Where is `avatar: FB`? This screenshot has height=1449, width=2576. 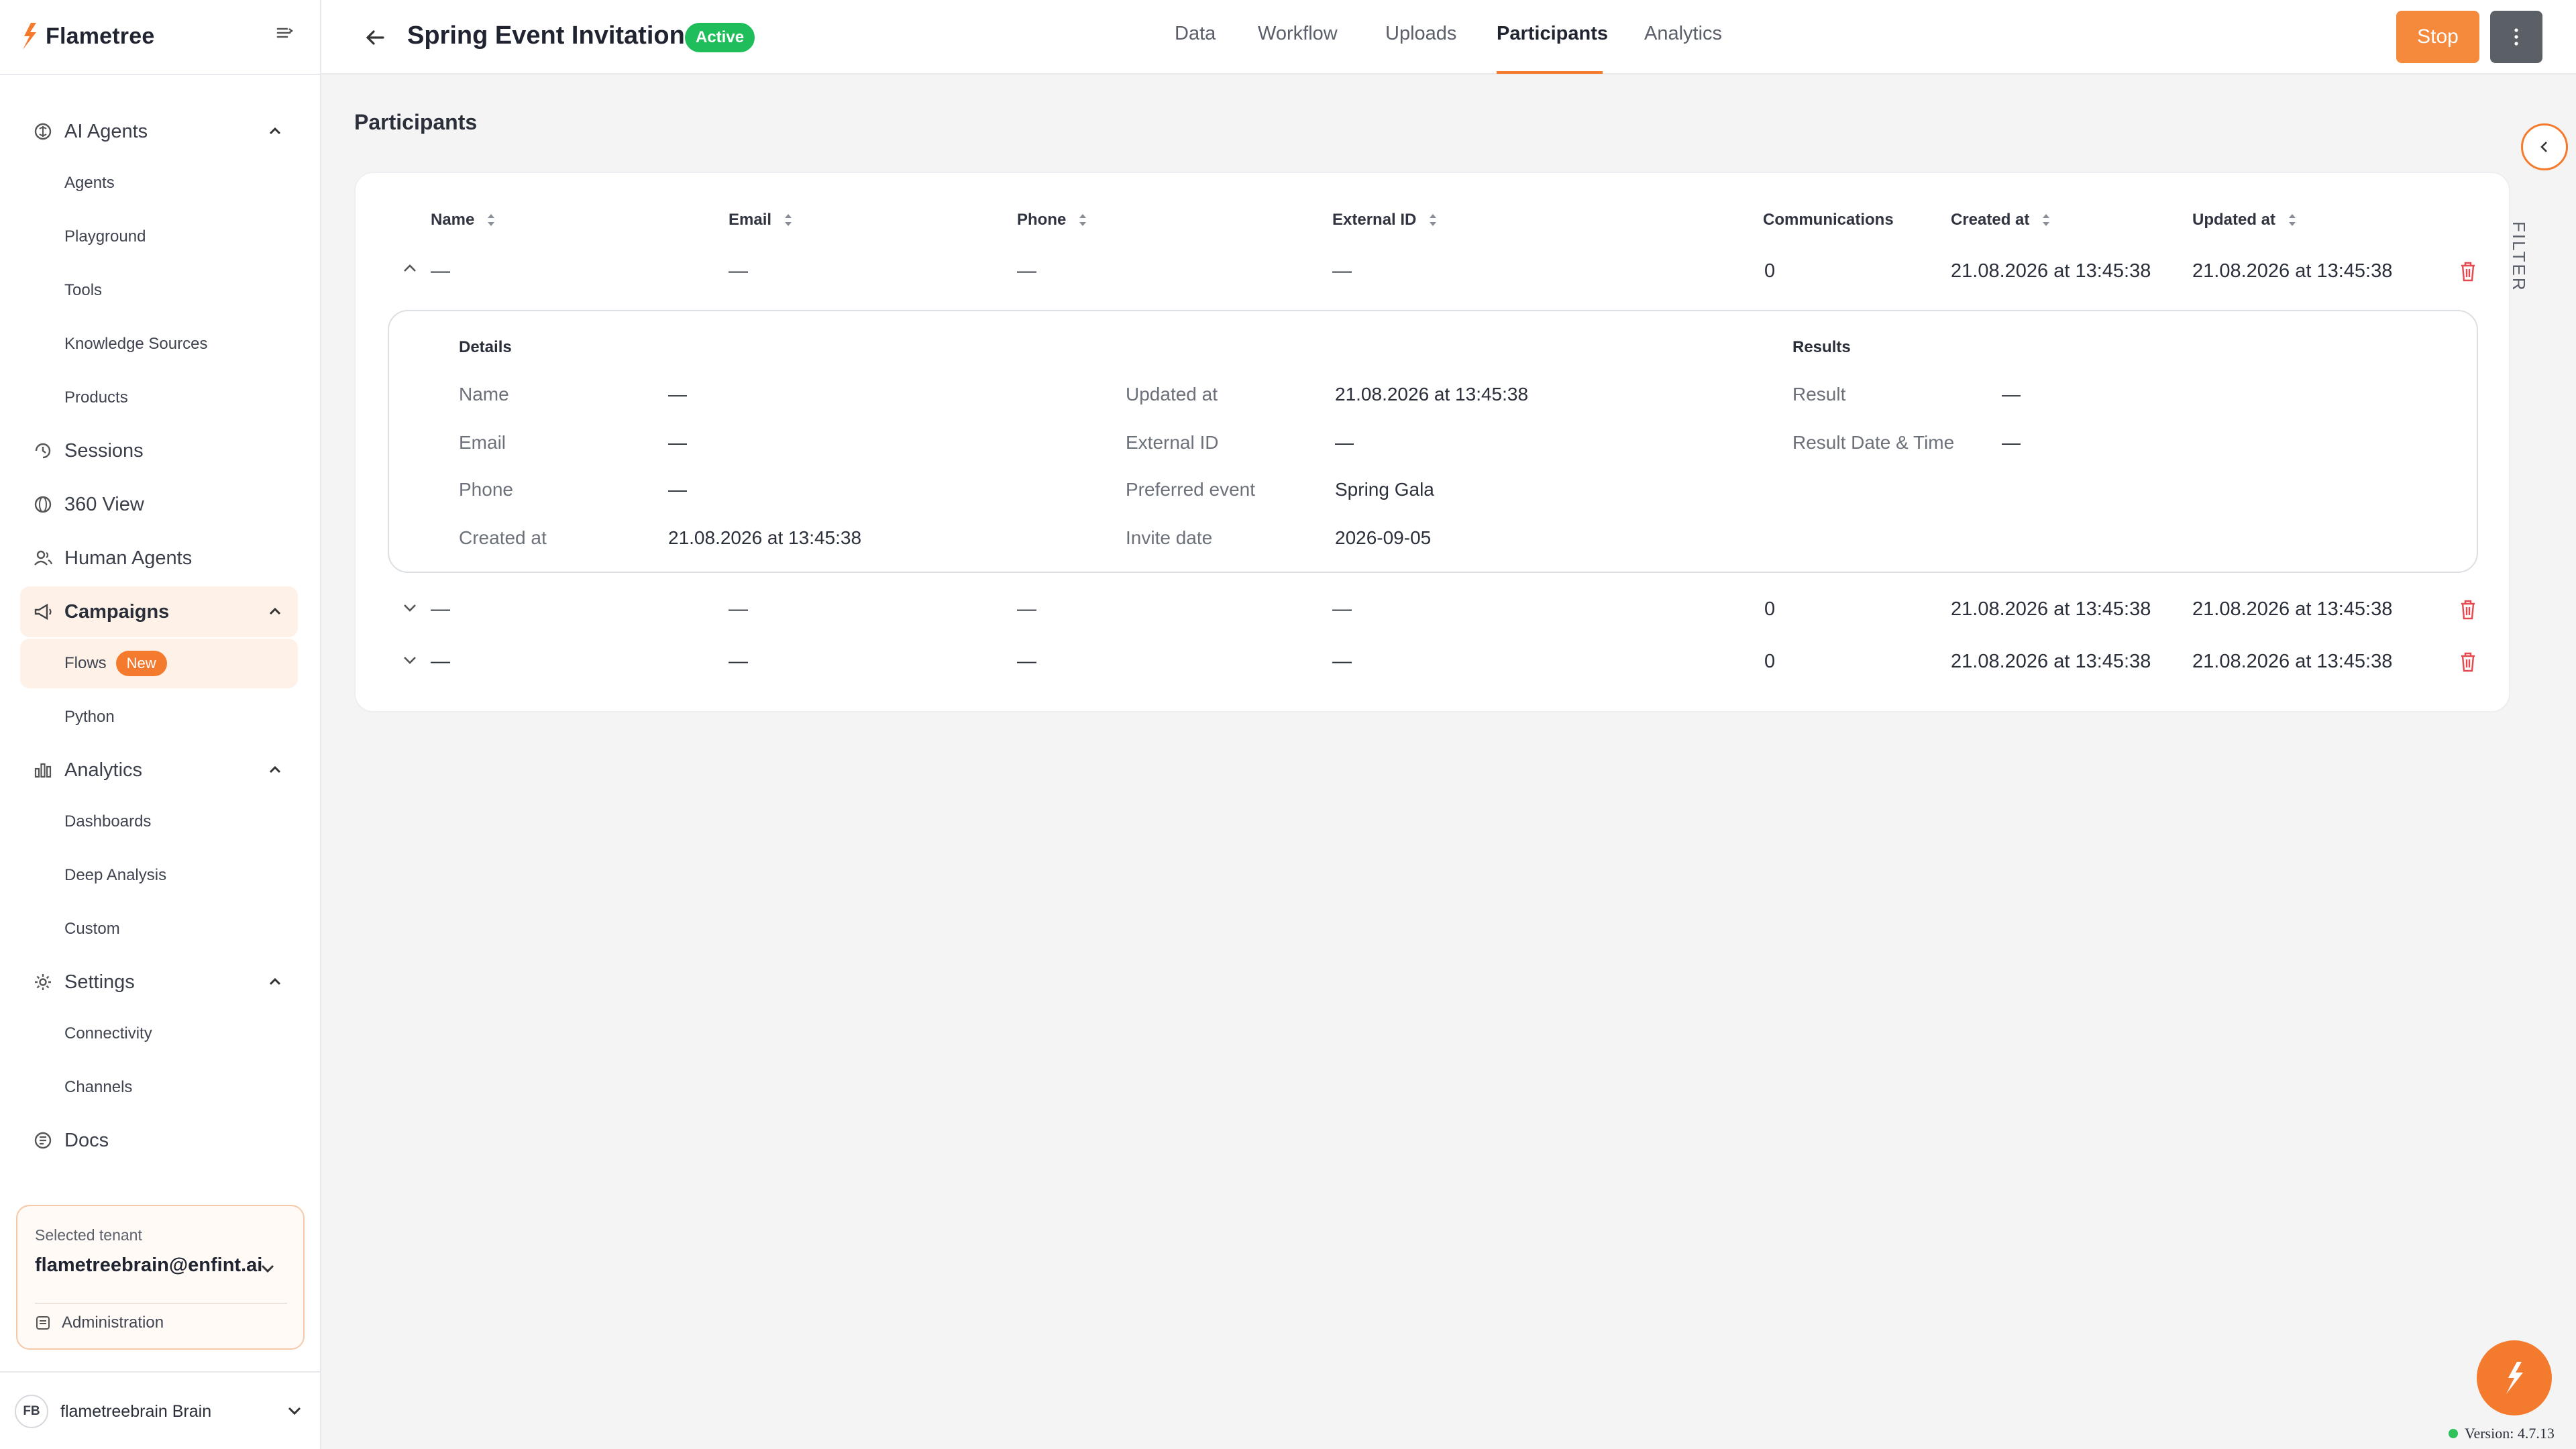
avatar: FB is located at coordinates (31, 1411).